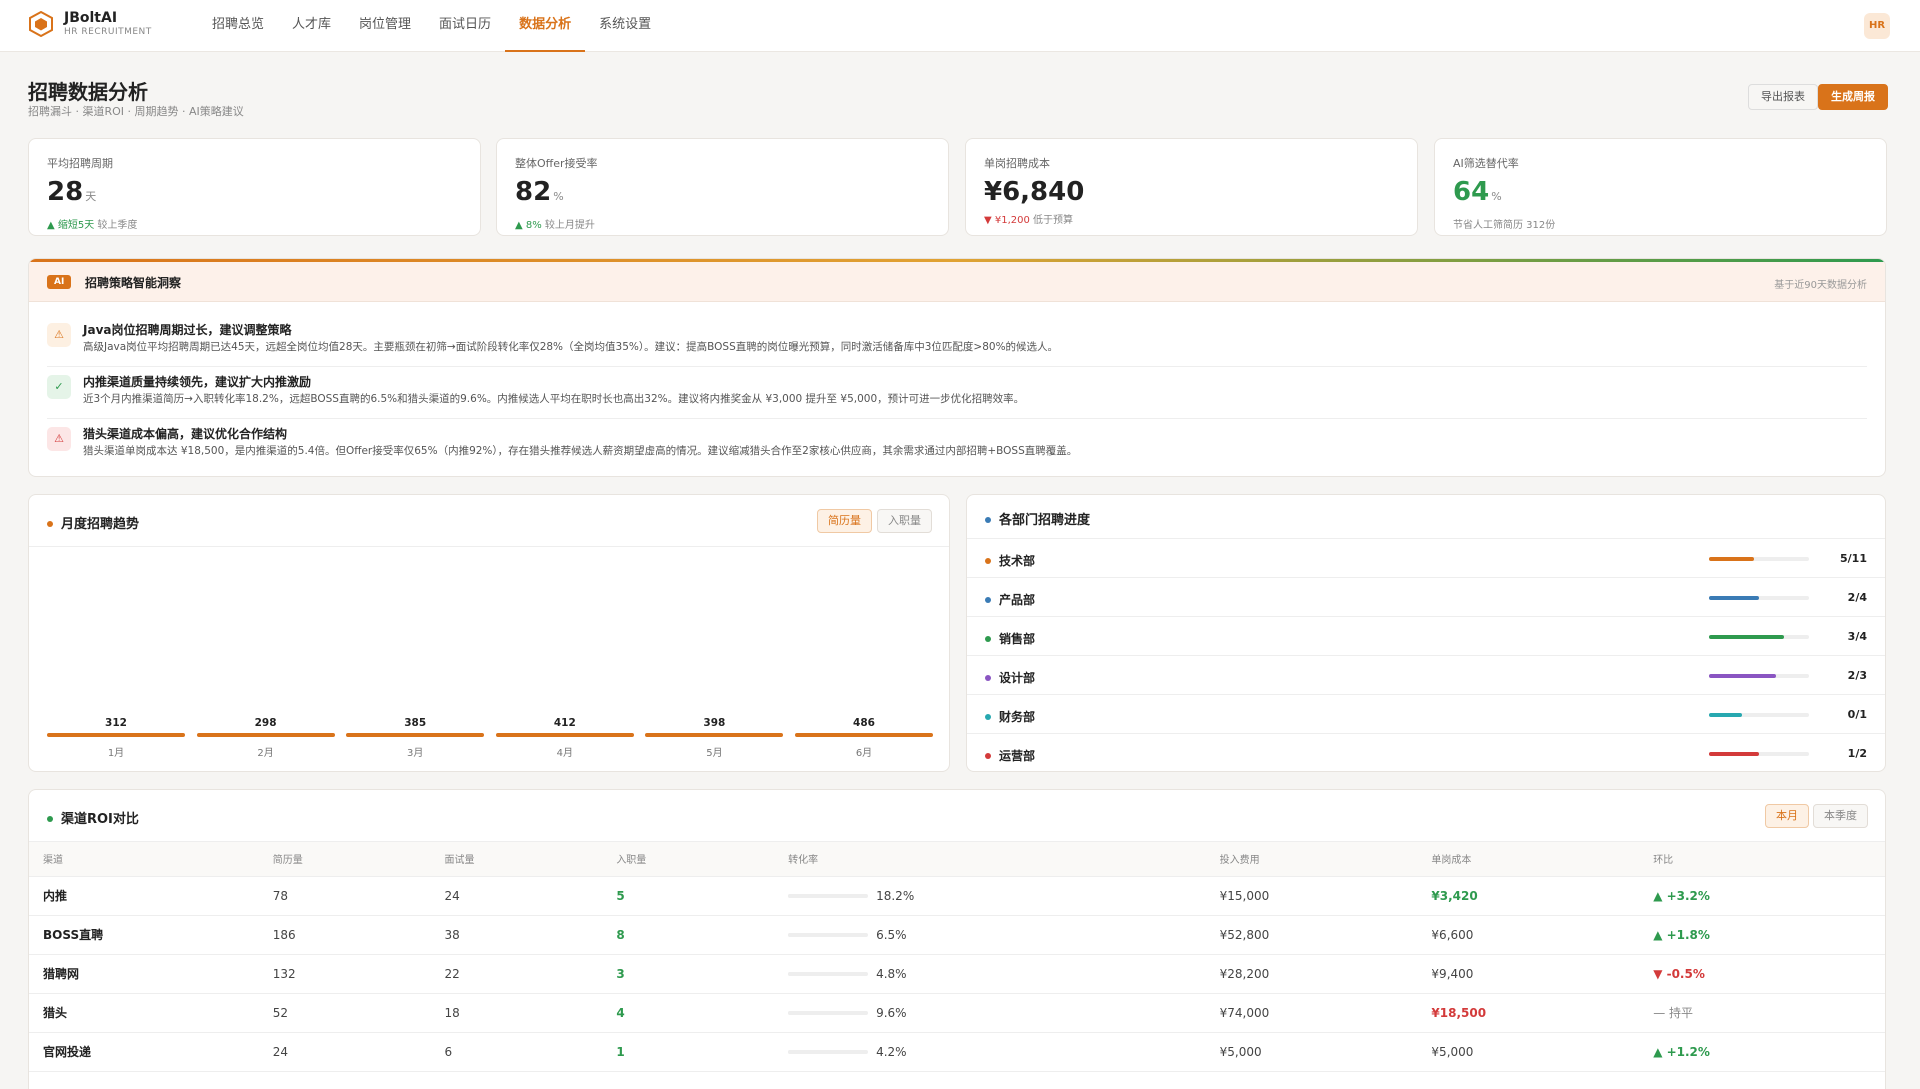  Describe the element at coordinates (722, 223) in the screenshot. I see `kpi-trend: ▲ 8% 较上月提升` at that location.